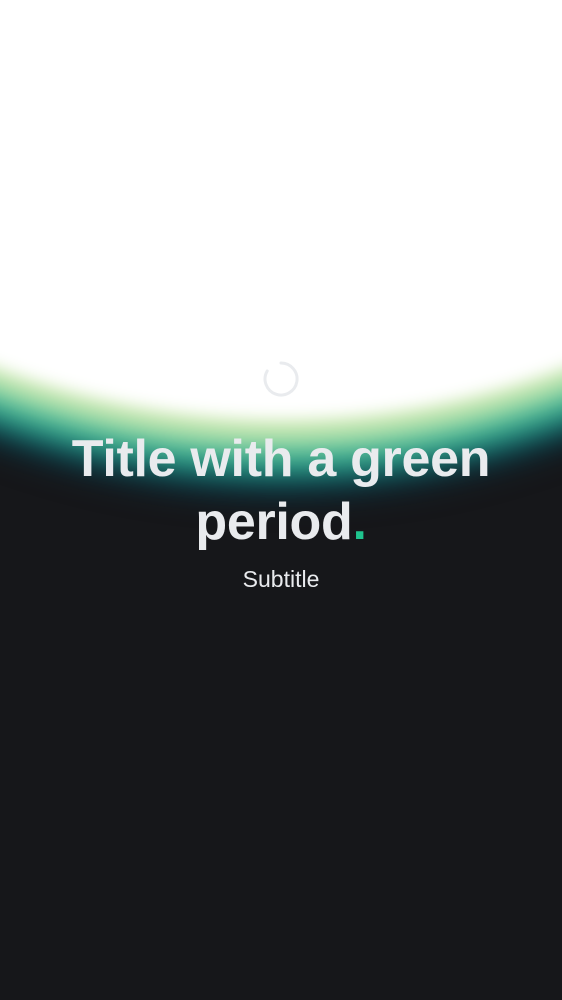  Describe the element at coordinates (359, 522) in the screenshot. I see `title-period: .` at that location.